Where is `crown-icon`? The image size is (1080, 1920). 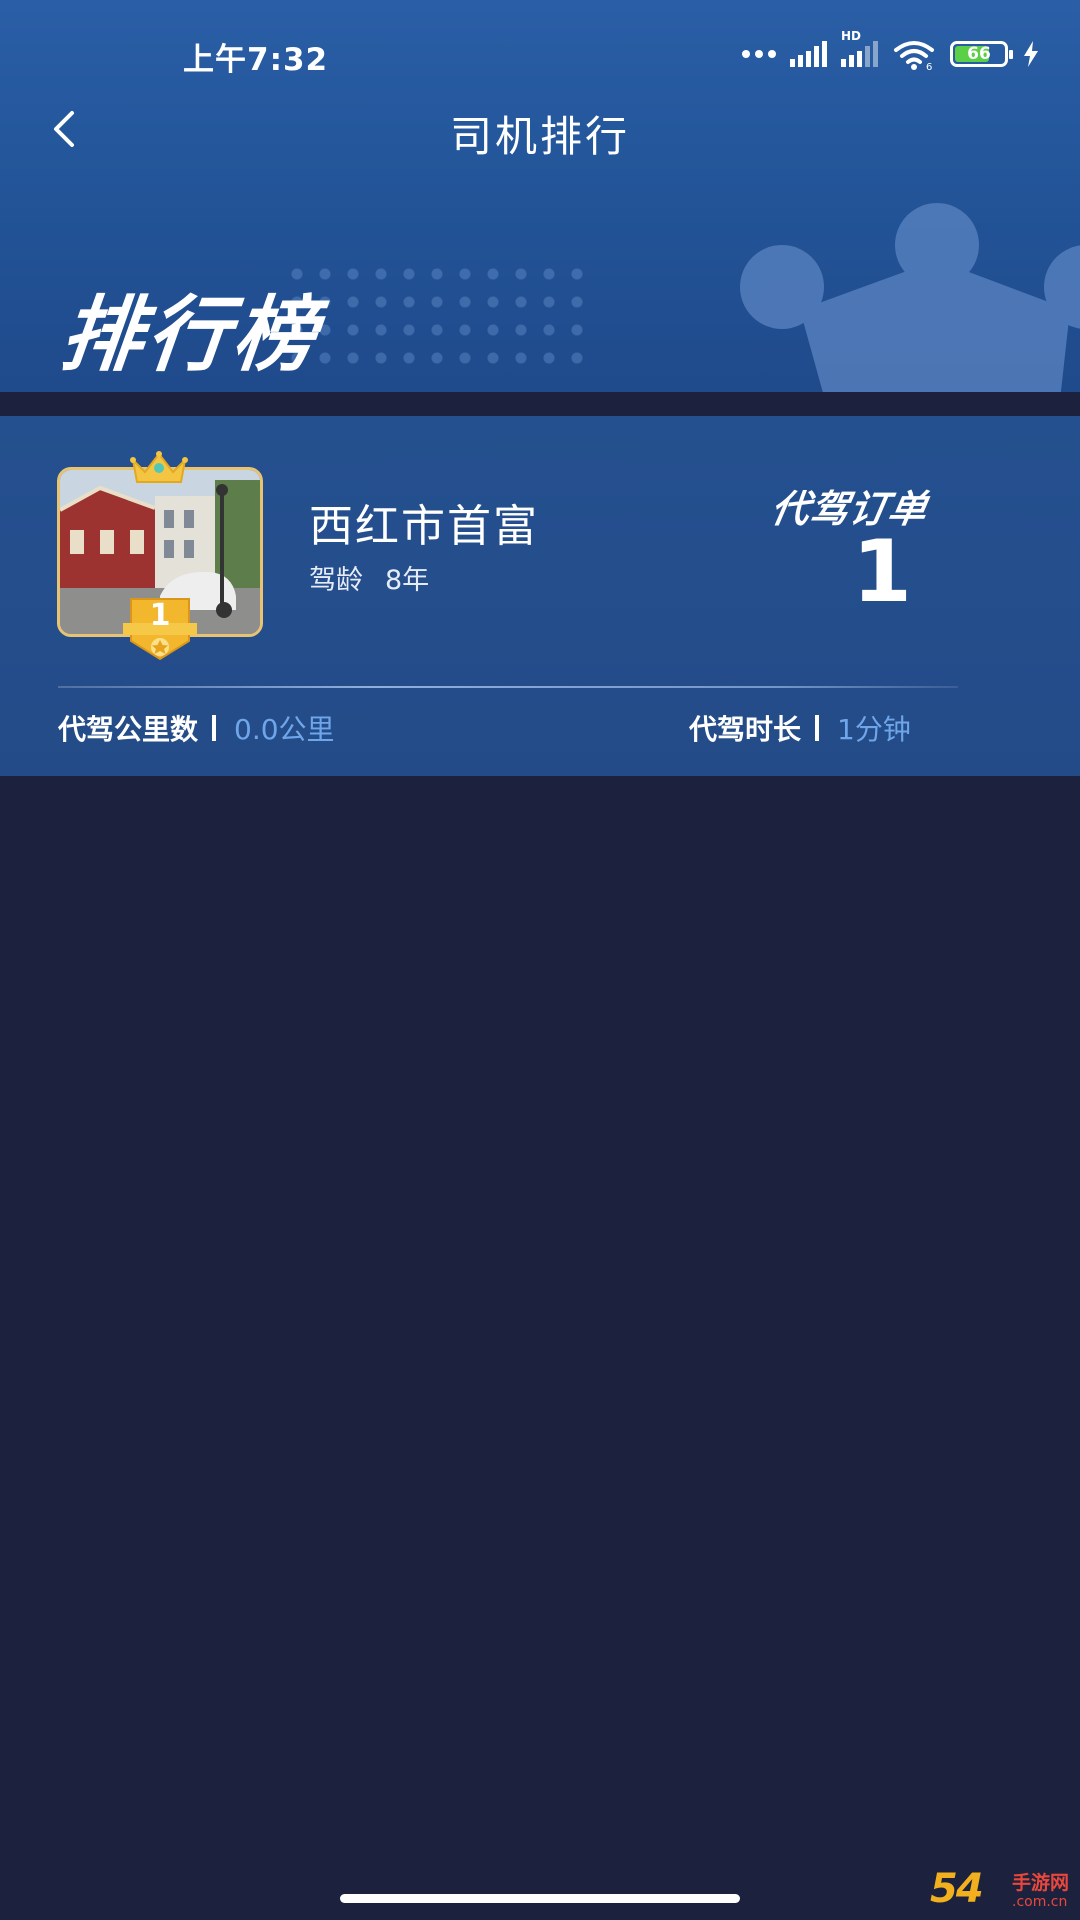 crown-icon is located at coordinates (159, 467).